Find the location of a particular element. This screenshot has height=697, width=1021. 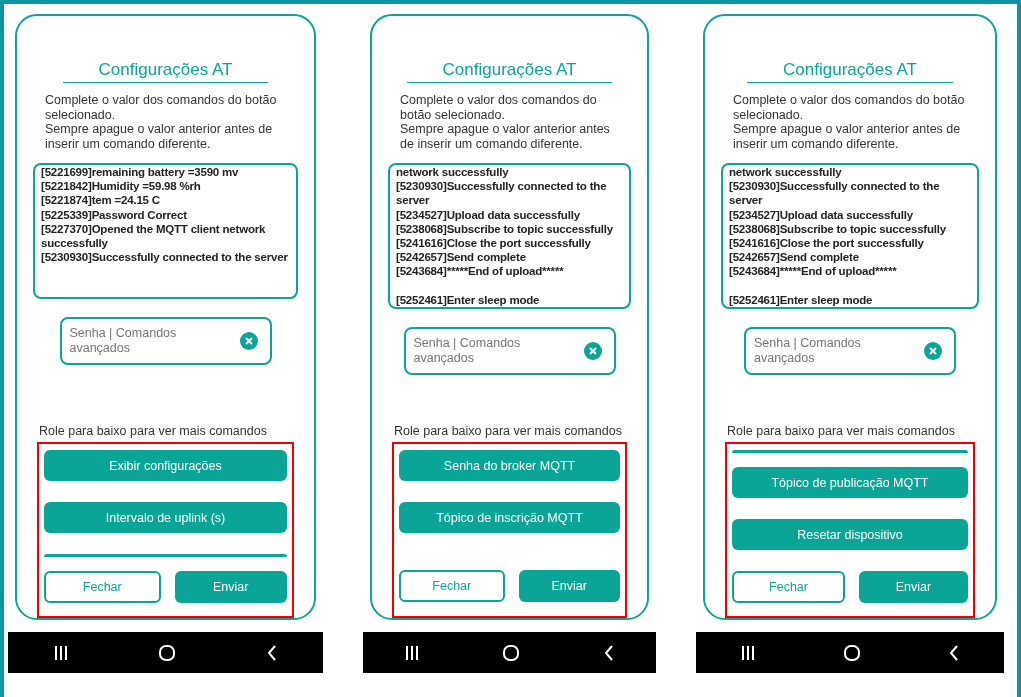

command-button: Tópico de publicação MQTT is located at coordinates (850, 482).